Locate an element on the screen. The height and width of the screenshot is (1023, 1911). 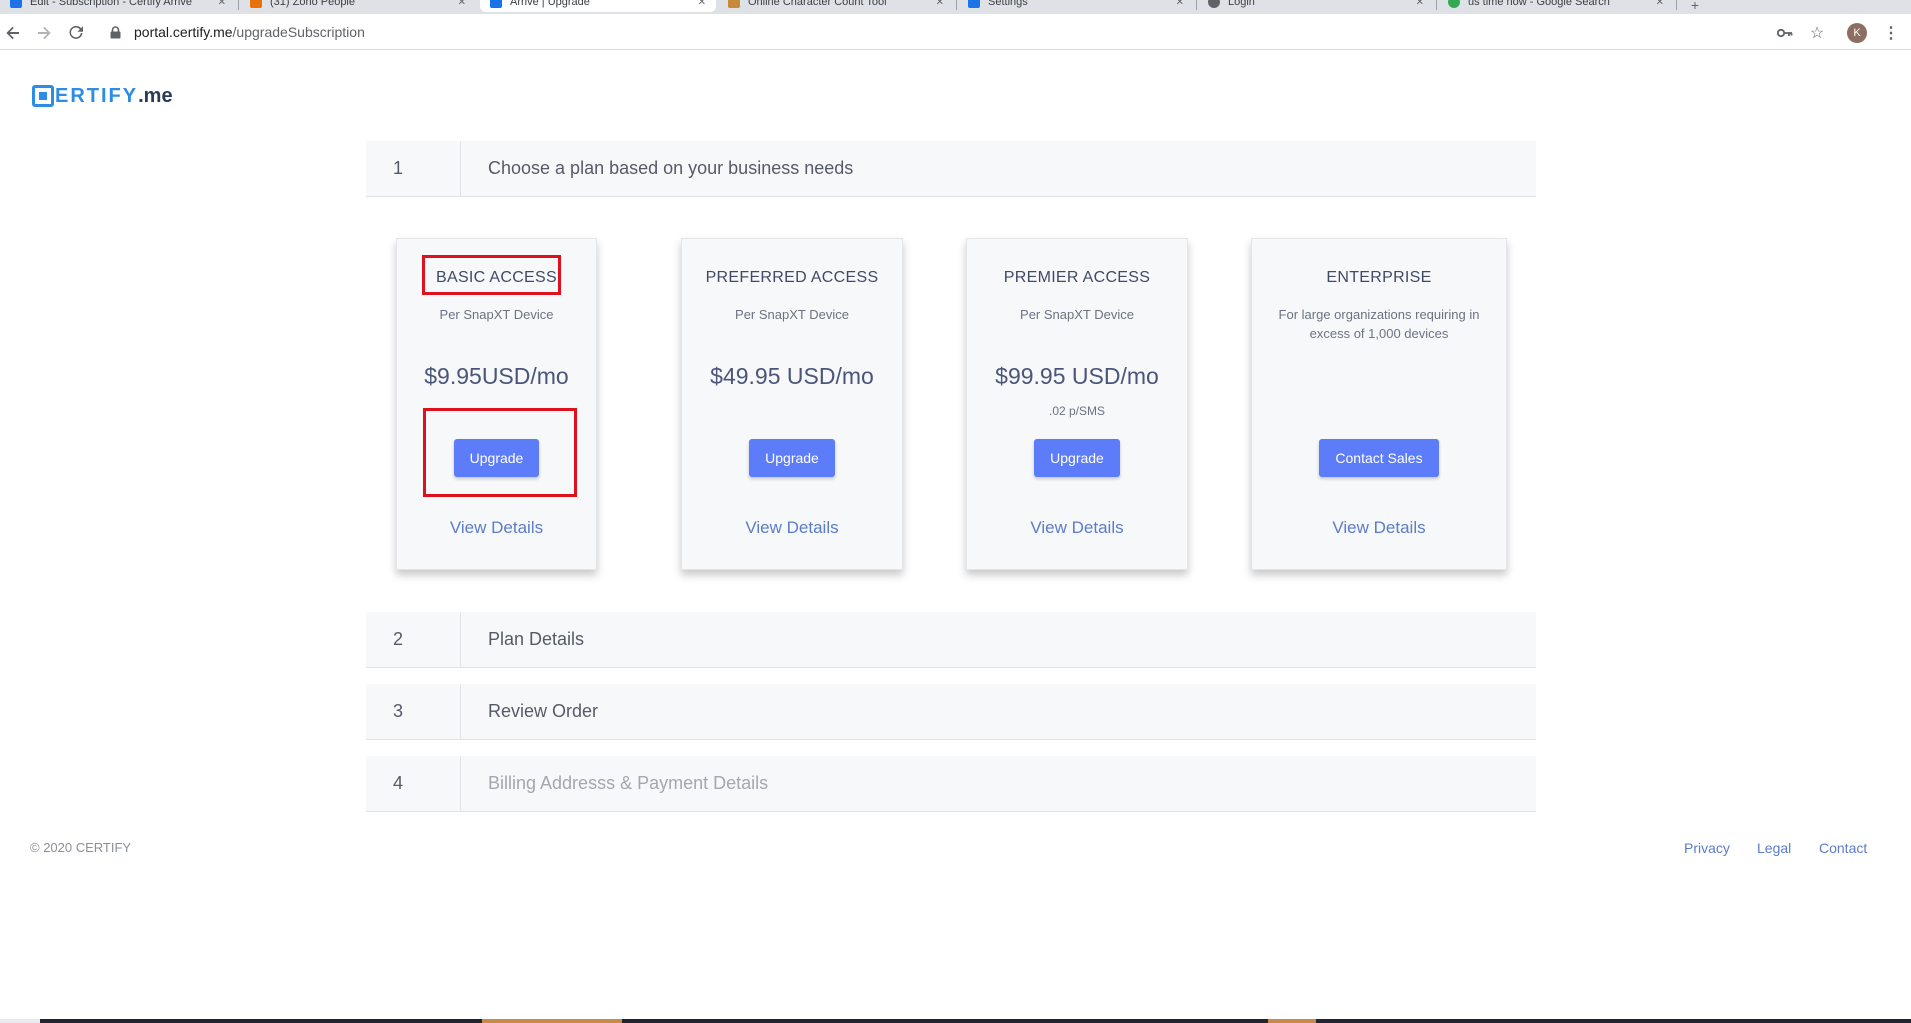
bookmark-star-icon: ☆ is located at coordinates (1817, 33).